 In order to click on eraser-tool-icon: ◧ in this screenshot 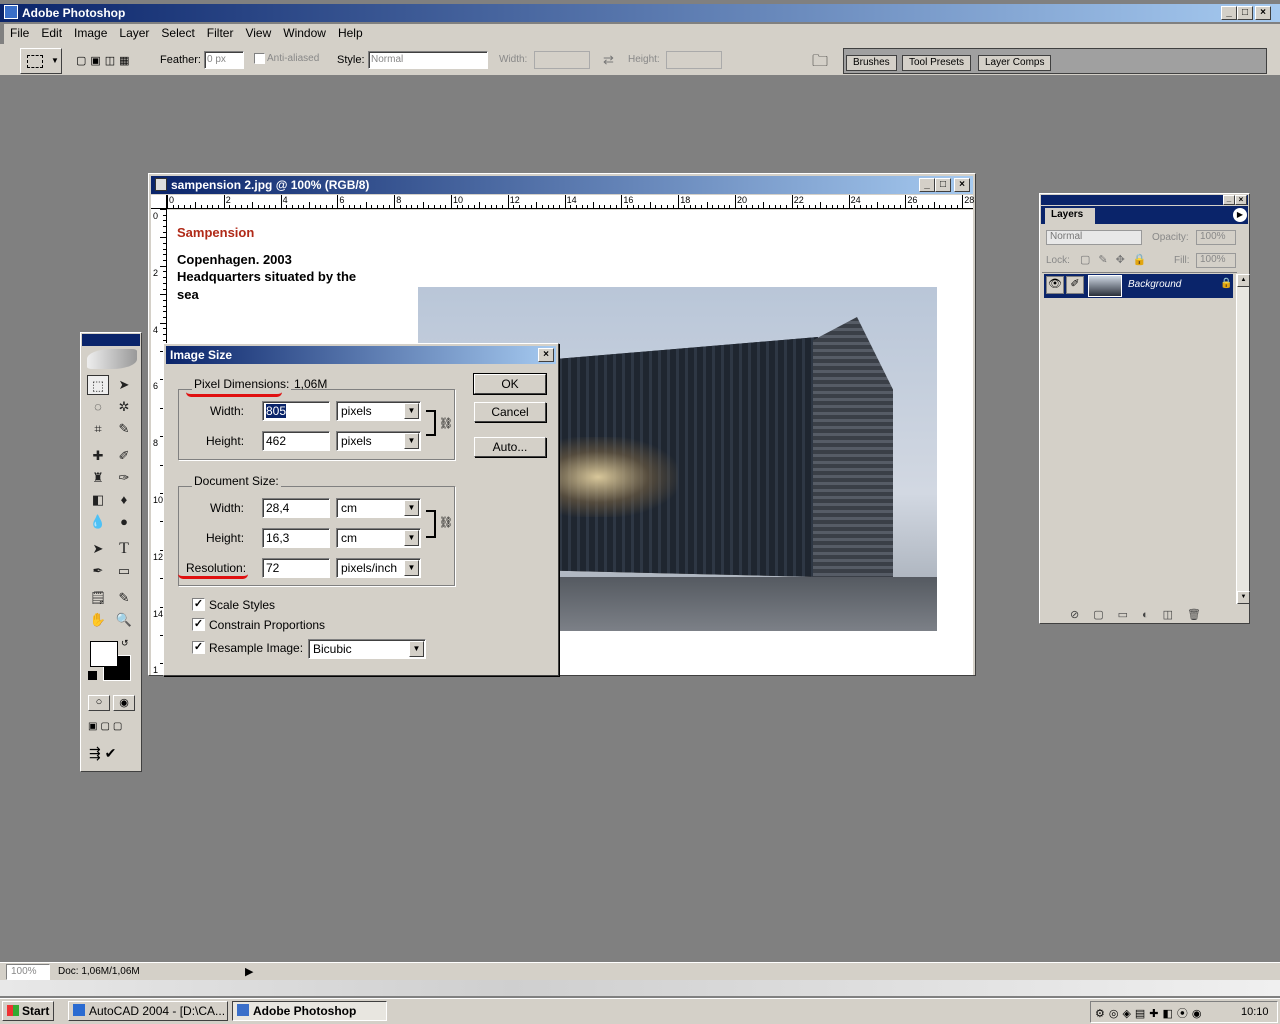, I will do `click(98, 500)`.